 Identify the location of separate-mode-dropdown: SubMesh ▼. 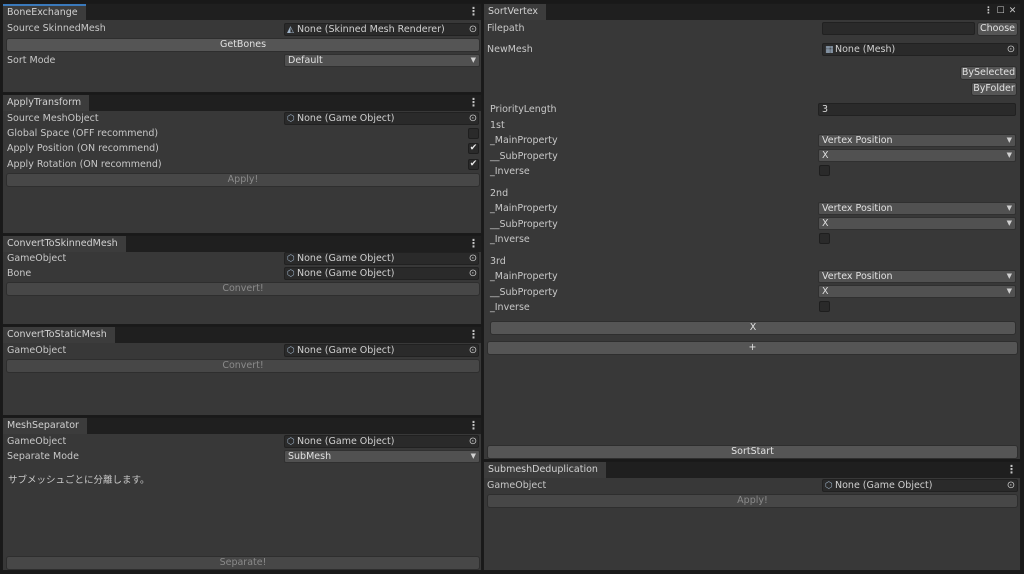
(382, 456).